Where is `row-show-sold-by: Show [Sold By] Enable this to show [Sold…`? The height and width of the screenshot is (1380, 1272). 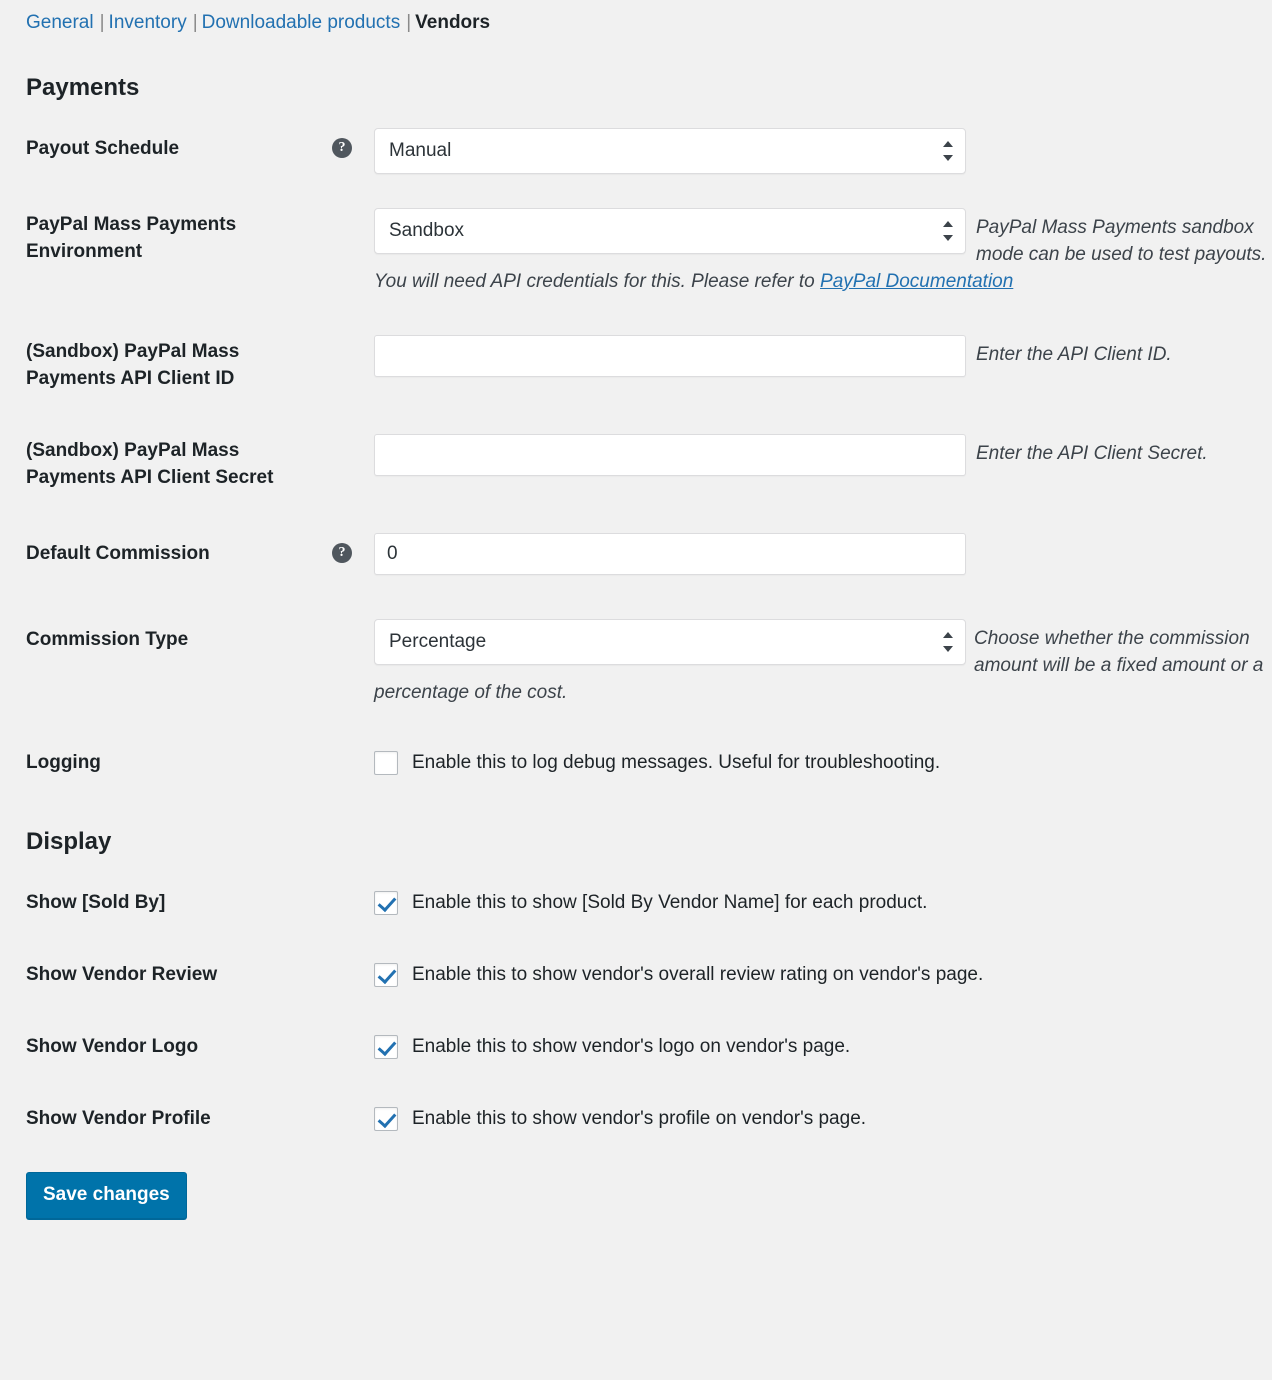 row-show-sold-by: Show [Sold By] Enable this to show [Sold… is located at coordinates (636, 901).